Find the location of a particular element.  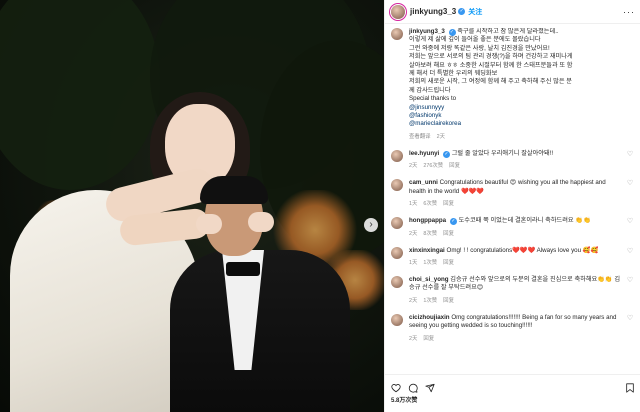

post-actions-bar: 5.8万次赞 is located at coordinates (512, 393).